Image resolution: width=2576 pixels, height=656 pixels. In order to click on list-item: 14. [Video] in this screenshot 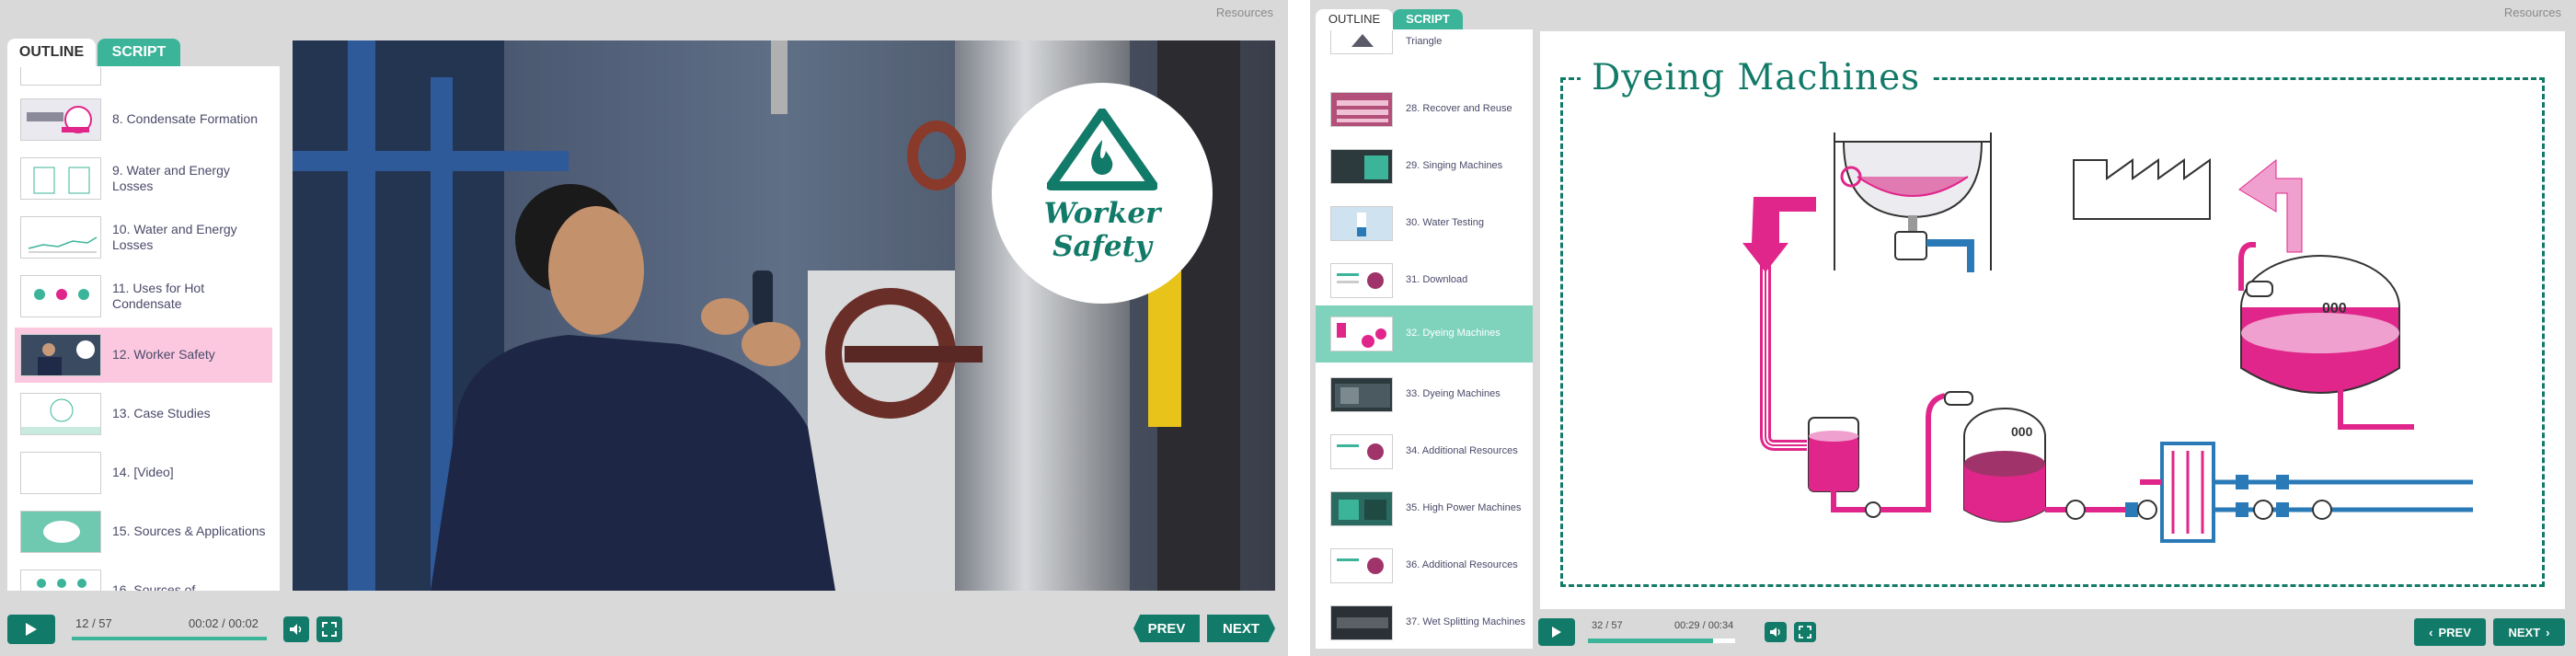, I will do `click(143, 473)`.